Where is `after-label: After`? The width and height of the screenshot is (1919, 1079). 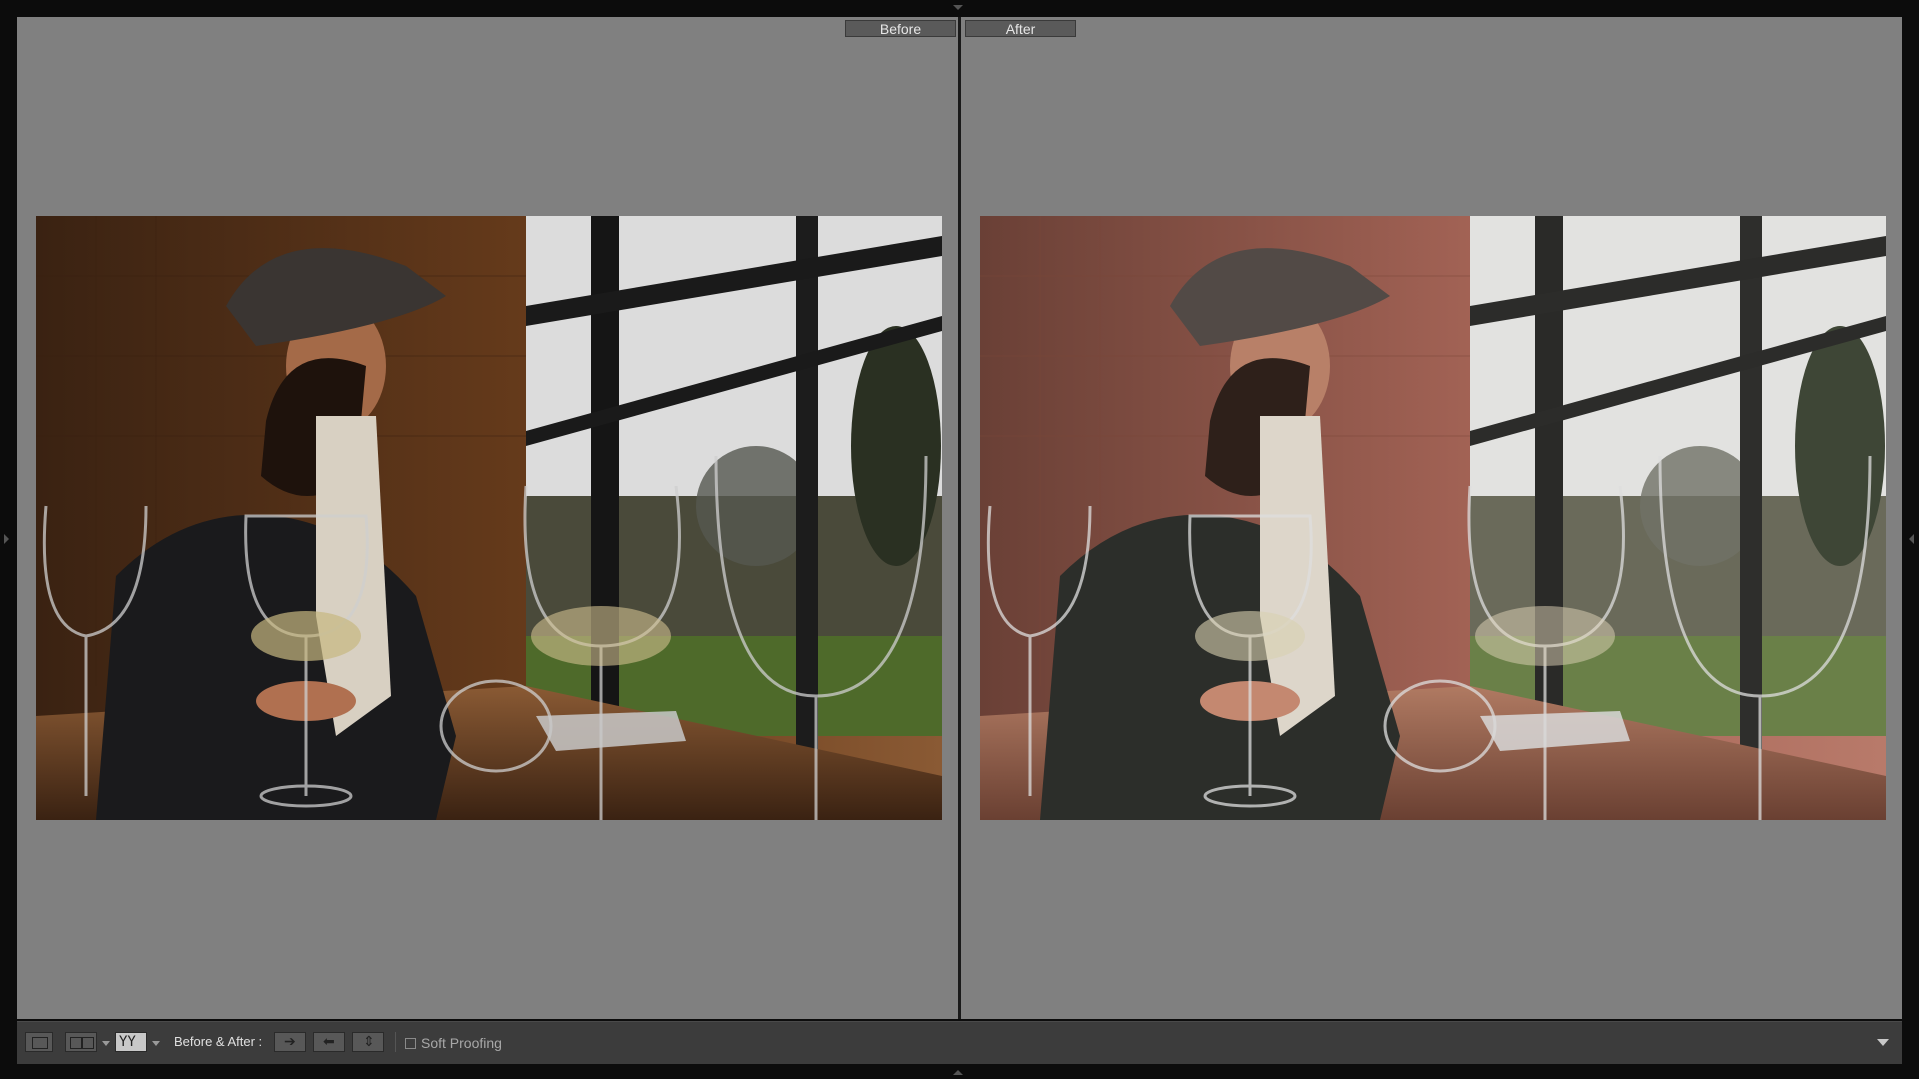 after-label: After is located at coordinates (1020, 28).